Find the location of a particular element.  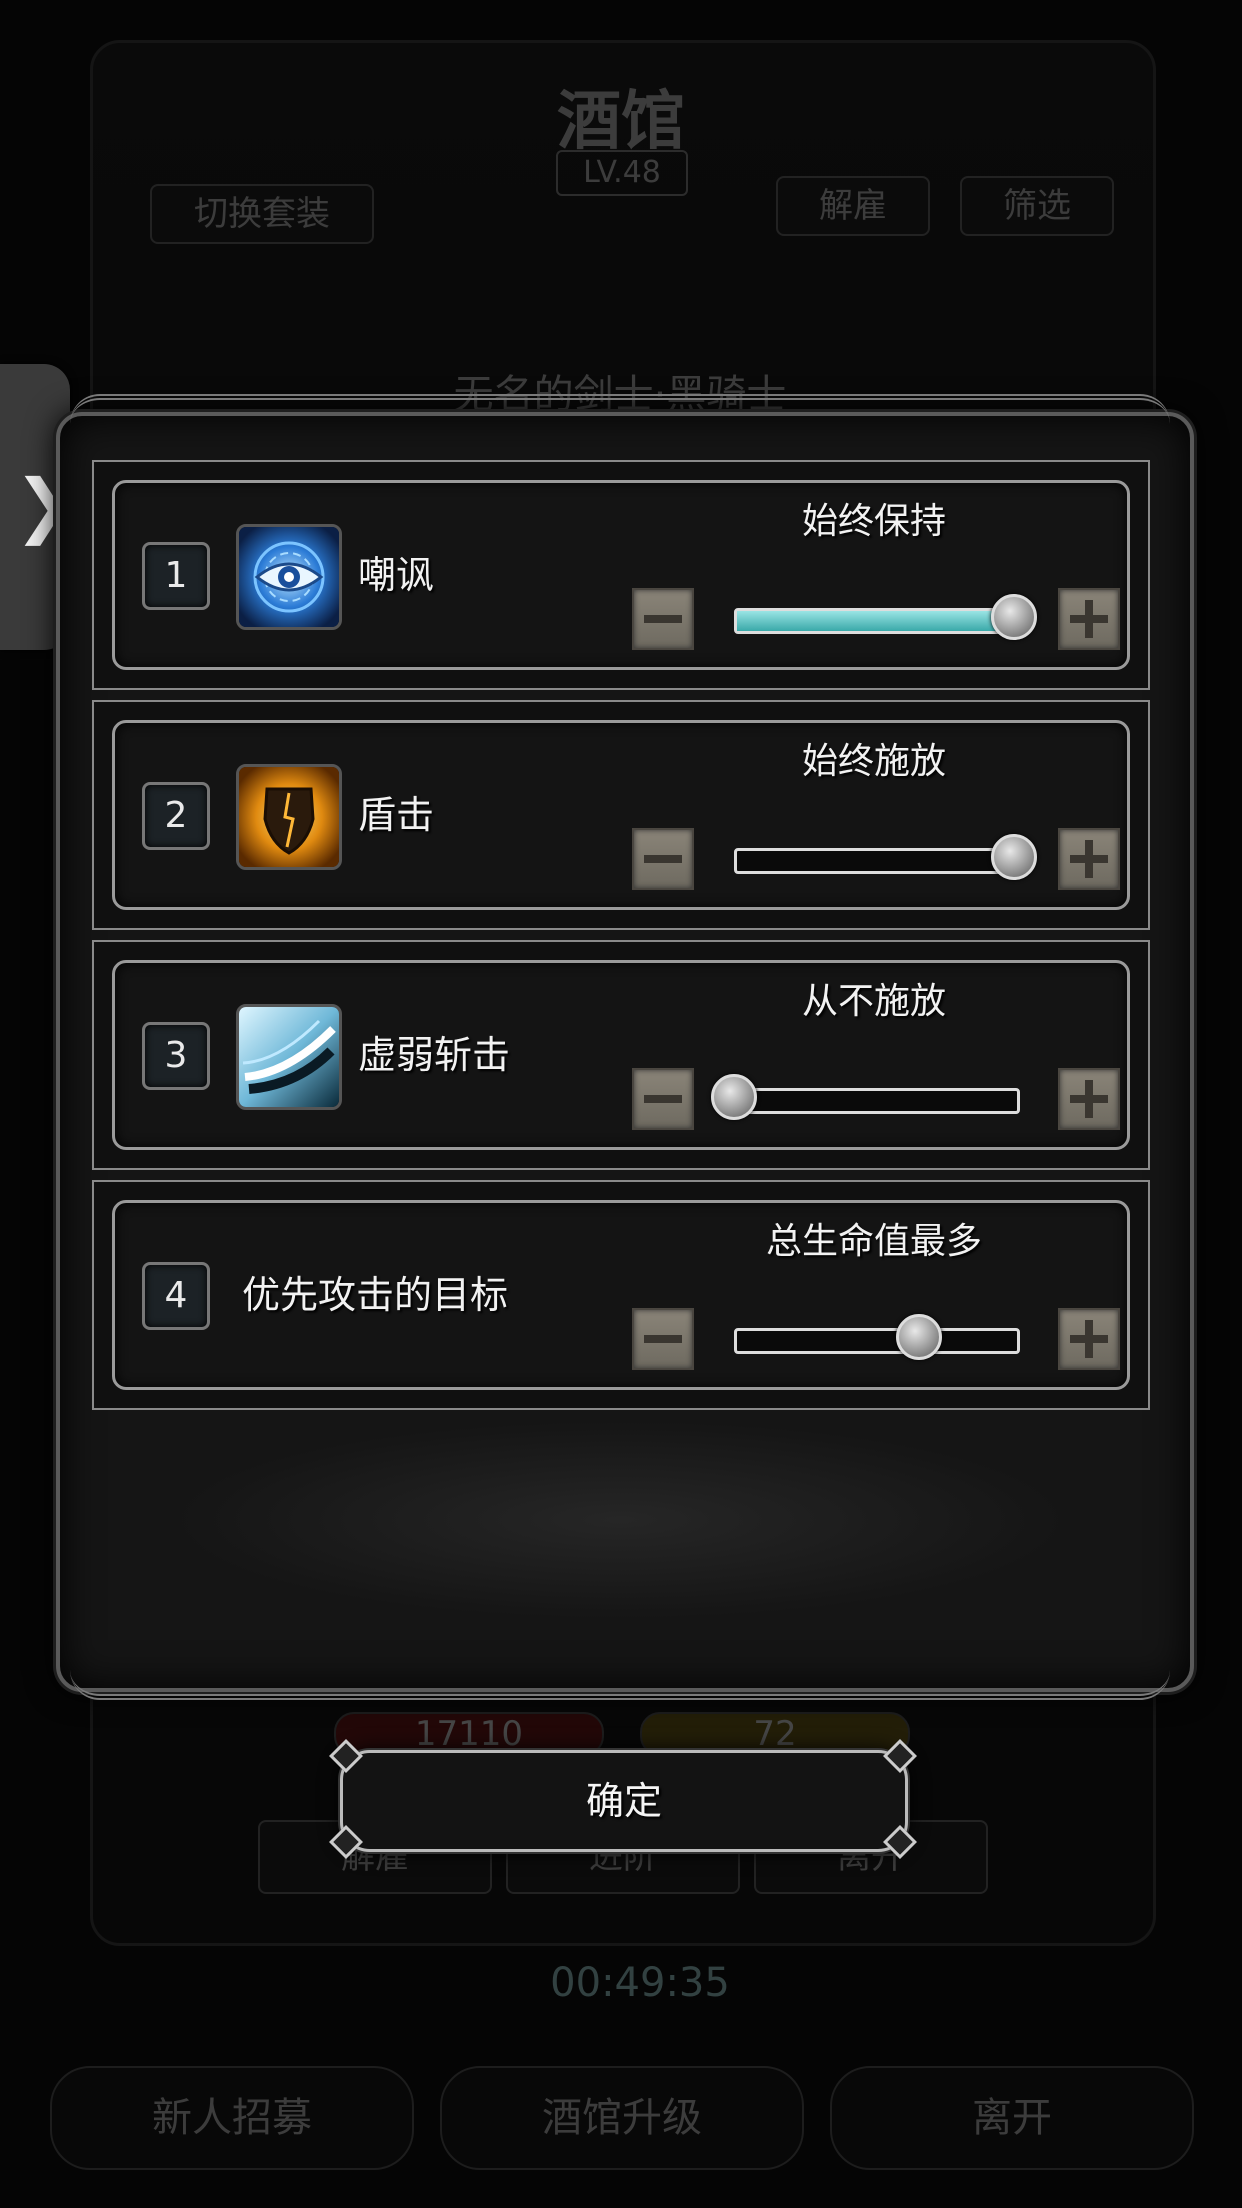

setting-label: 优先攻击的目标 is located at coordinates (375, 1295).